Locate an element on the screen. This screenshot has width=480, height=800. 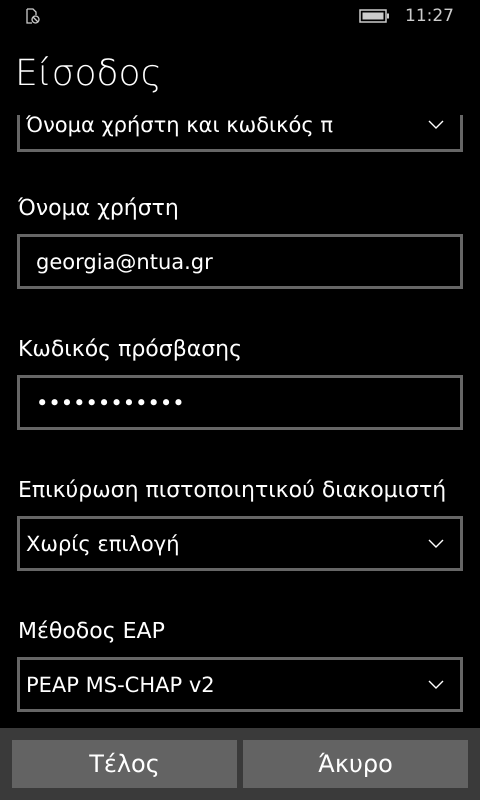
dropdown: Χωρίς επιλογή is located at coordinates (240, 543).